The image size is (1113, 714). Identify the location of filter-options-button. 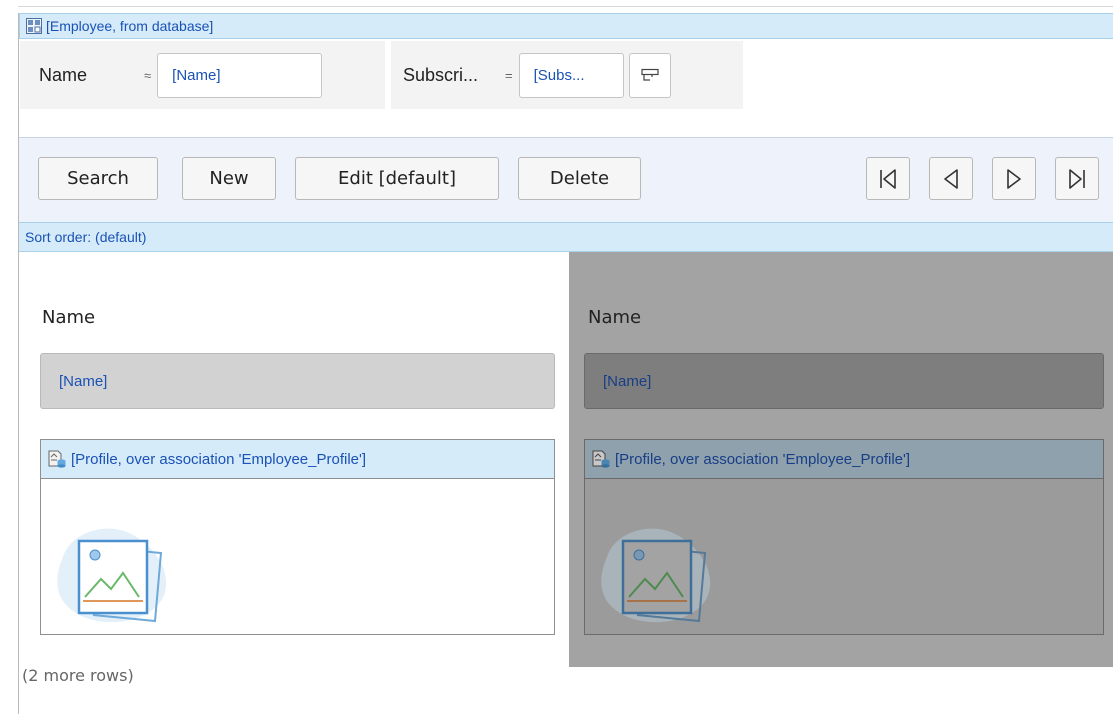
(649, 75).